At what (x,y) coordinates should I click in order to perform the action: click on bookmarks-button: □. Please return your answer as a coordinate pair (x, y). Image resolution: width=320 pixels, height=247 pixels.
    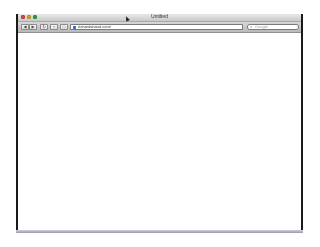
    Looking at the image, I should click on (64, 27).